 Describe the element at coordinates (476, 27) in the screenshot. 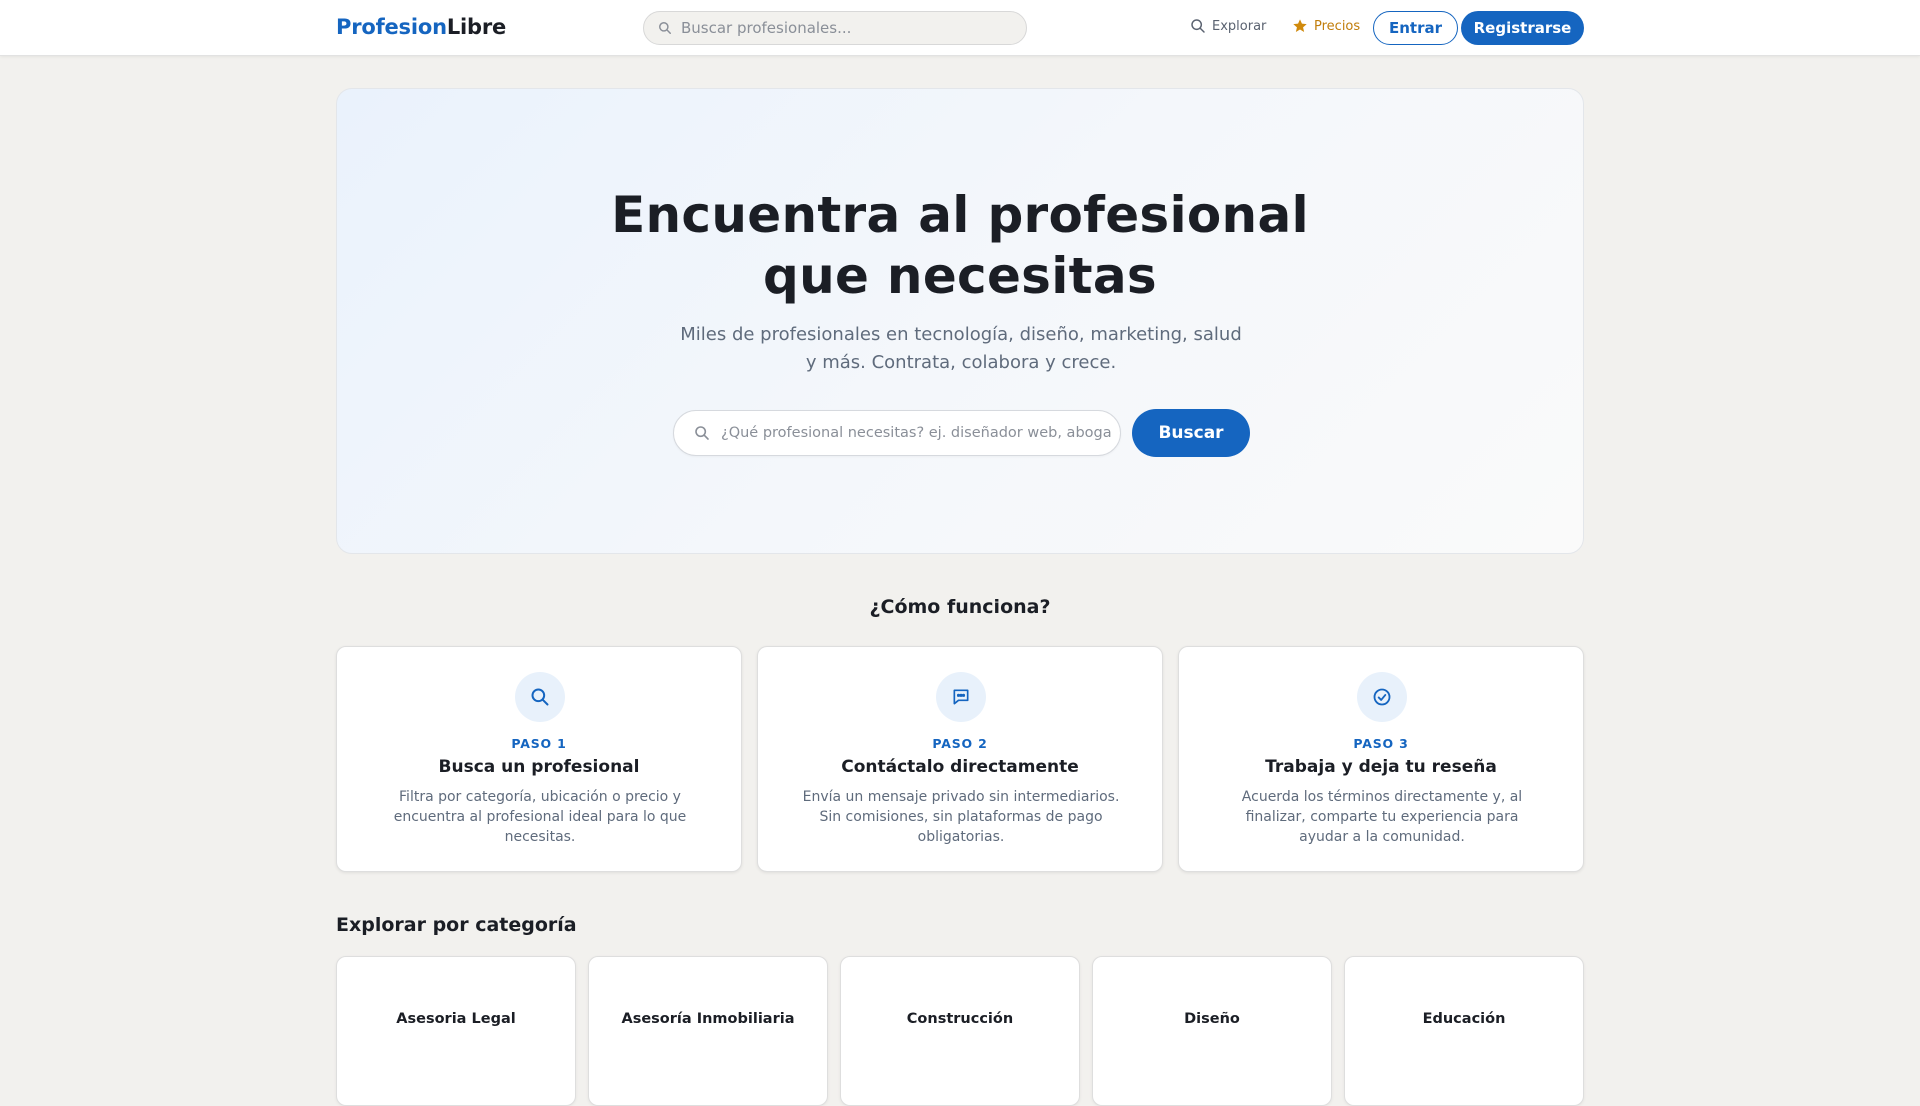

I see `logo-part-libre: Libre` at that location.